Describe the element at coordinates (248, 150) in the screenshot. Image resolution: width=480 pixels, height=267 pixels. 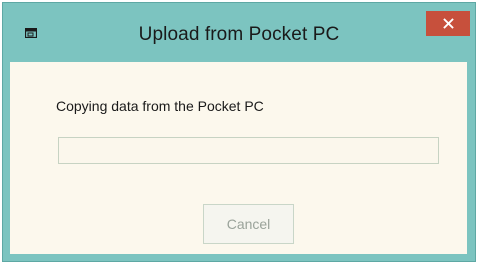
I see `progress-bar` at that location.